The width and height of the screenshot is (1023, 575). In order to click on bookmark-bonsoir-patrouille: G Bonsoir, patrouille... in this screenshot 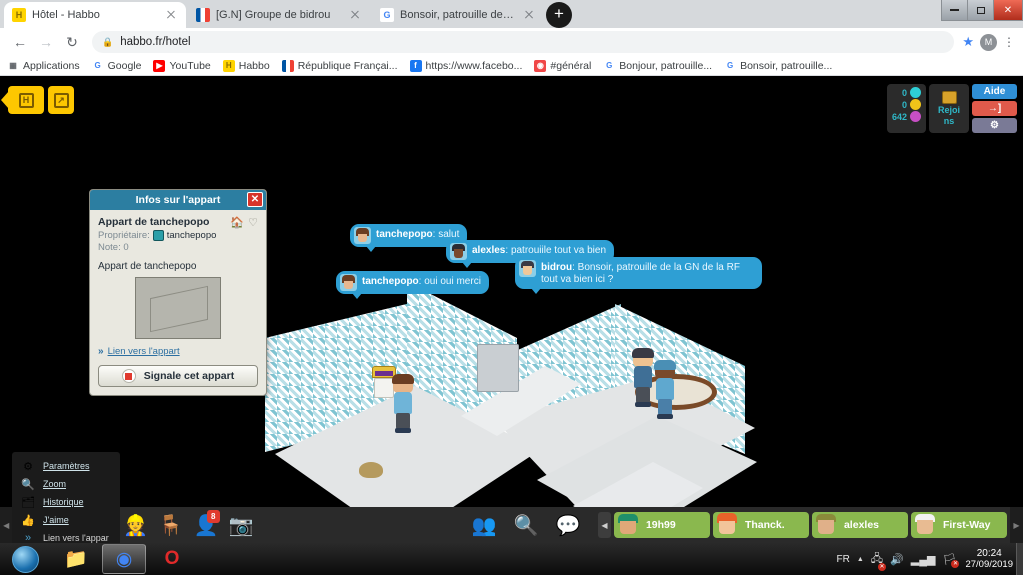, I will do `click(778, 65)`.